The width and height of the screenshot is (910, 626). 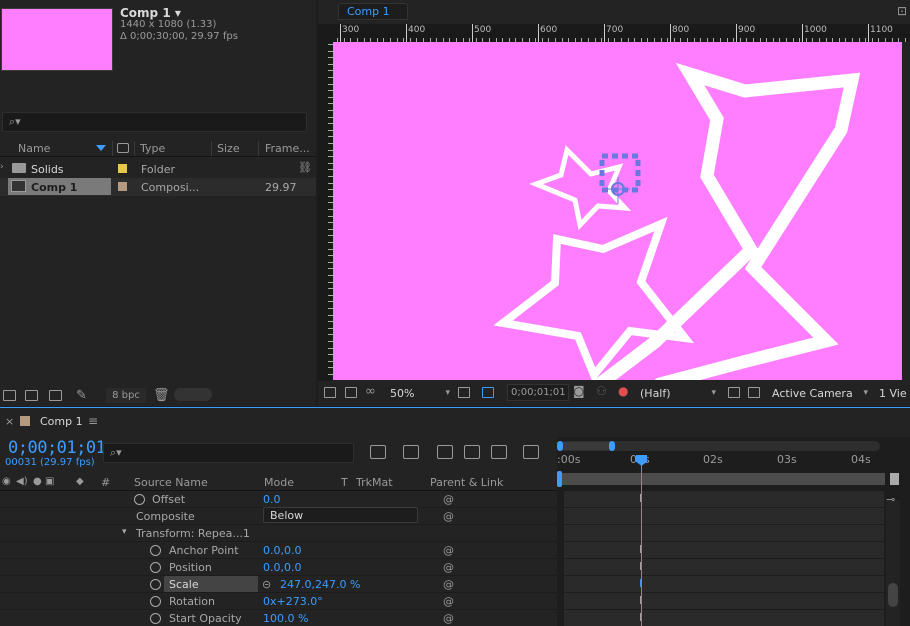 What do you see at coordinates (279, 482) in the screenshot?
I see `col-mode: Mode` at bounding box center [279, 482].